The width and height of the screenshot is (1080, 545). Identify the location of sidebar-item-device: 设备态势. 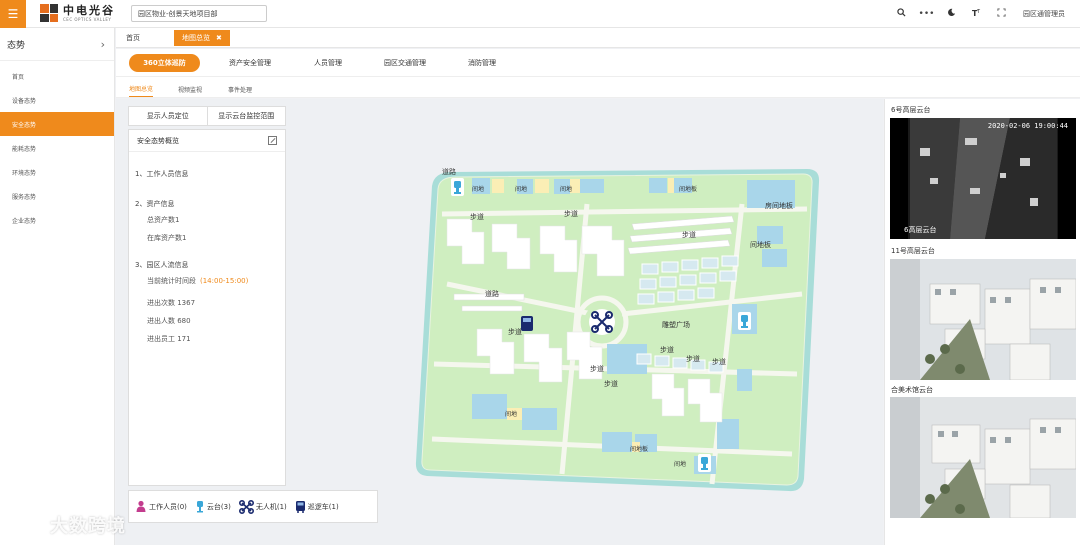
(57, 100).